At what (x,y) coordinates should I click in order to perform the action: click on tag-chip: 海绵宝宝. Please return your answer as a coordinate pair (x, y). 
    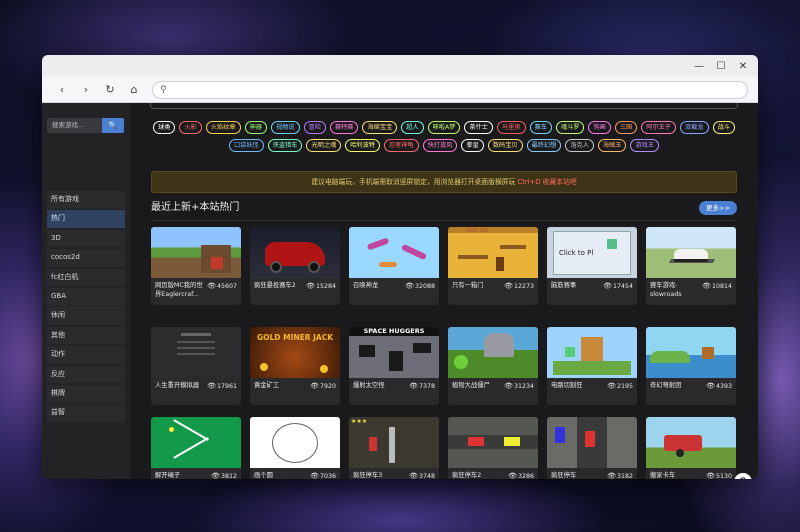
    Looking at the image, I should click on (380, 127).